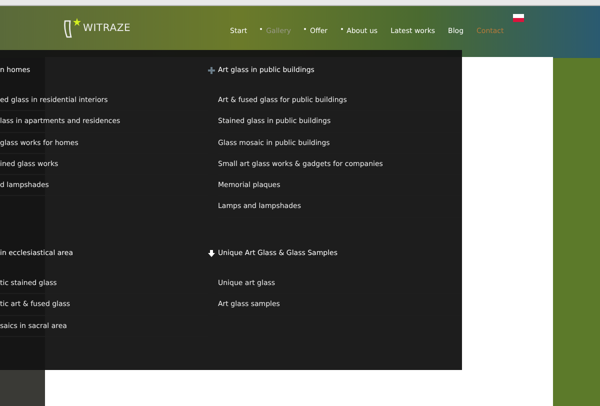 The image size is (600, 406). I want to click on logo-icon, so click(72, 28).